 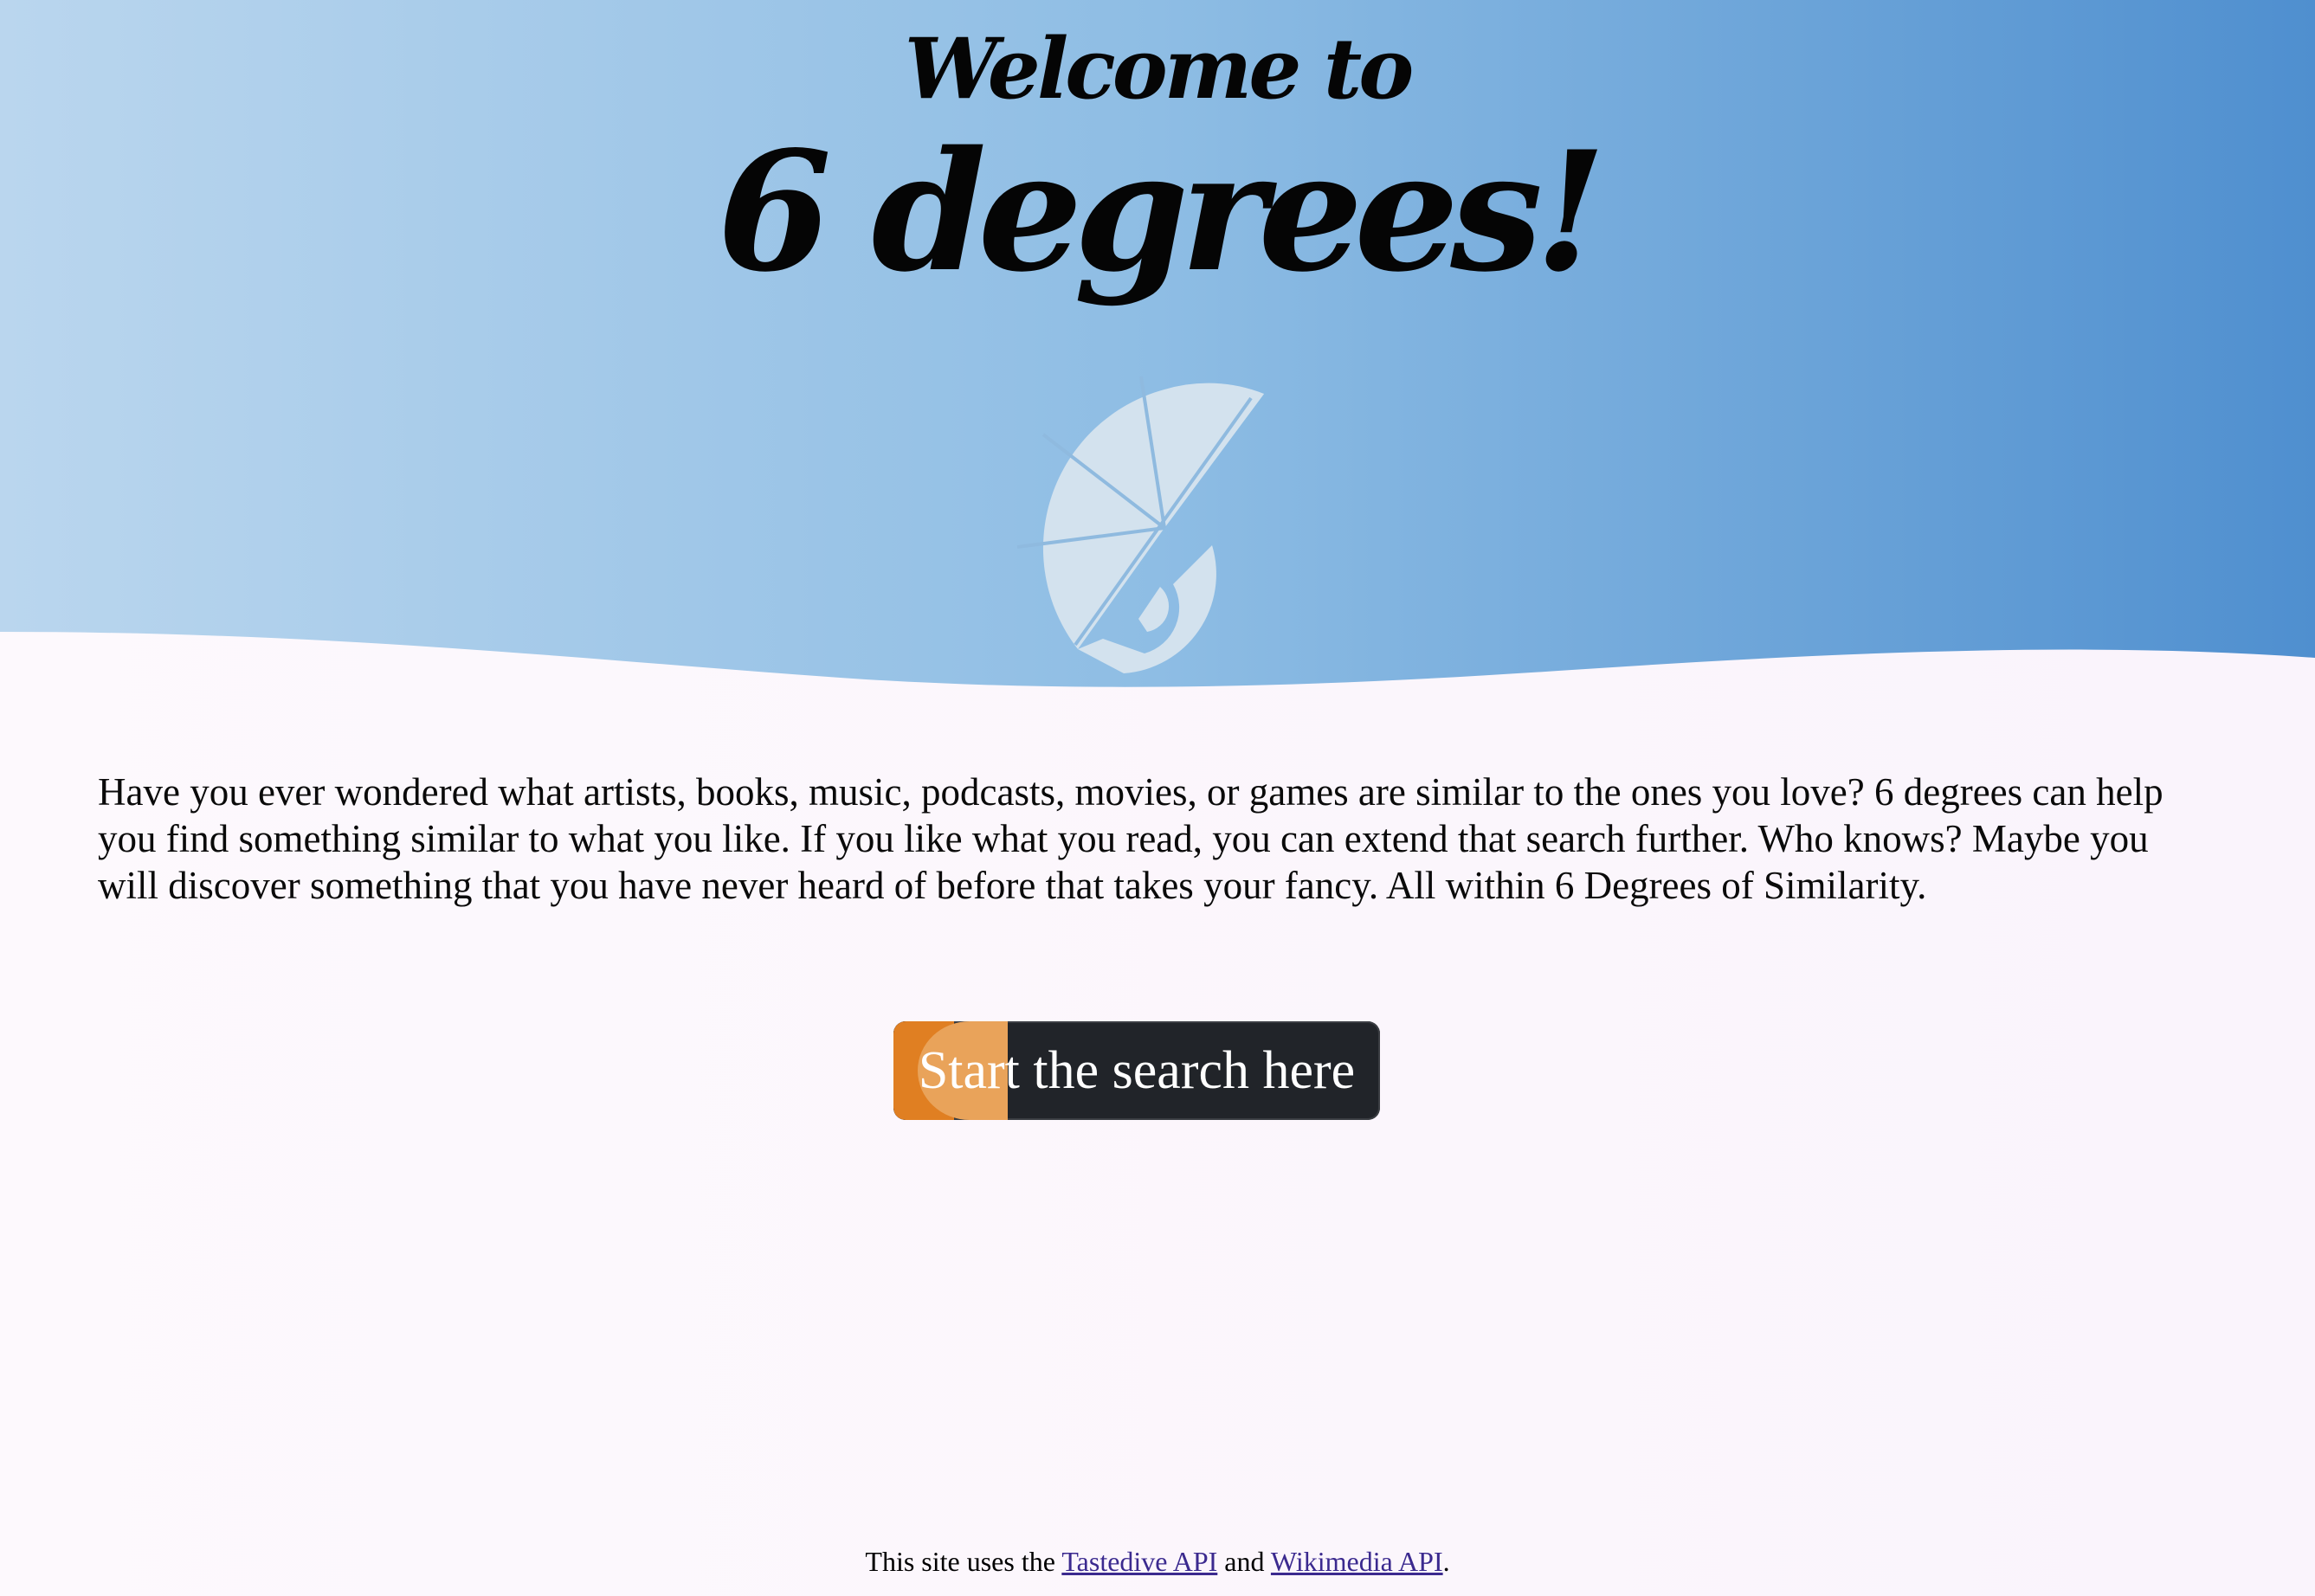 I want to click on start-search-button: Start the search here, so click(x=1136, y=1070).